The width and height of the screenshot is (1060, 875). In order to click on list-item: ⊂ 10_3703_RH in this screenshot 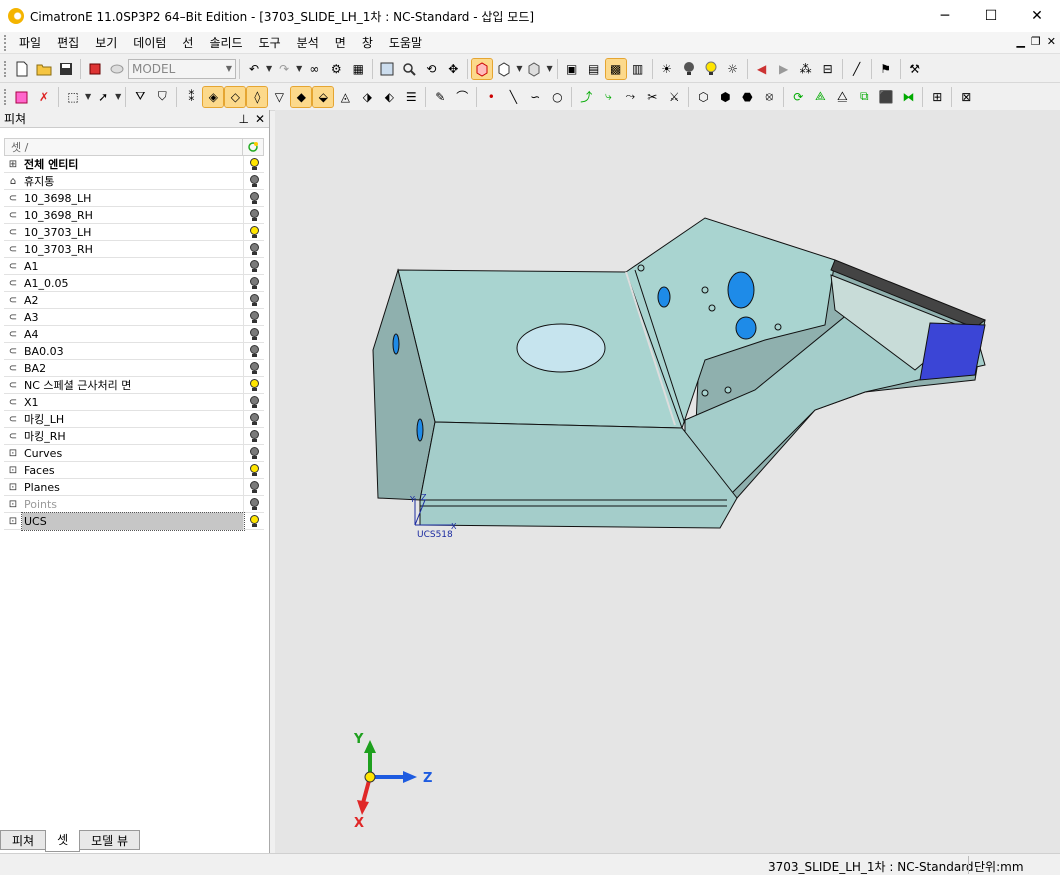, I will do `click(134, 249)`.